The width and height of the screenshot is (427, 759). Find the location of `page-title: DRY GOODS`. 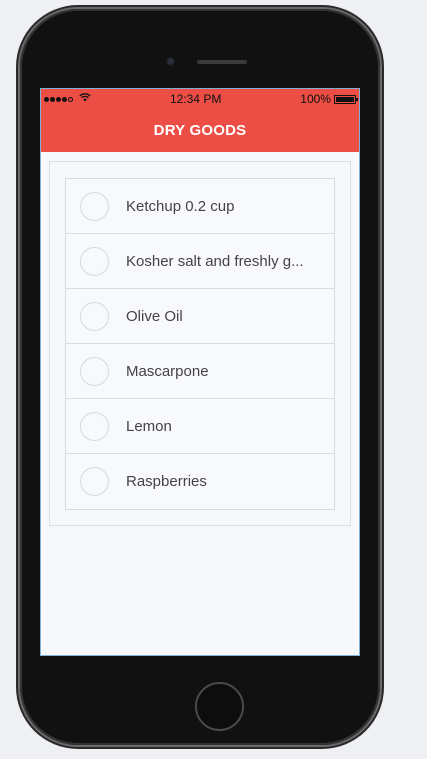

page-title: DRY GOODS is located at coordinates (200, 130).